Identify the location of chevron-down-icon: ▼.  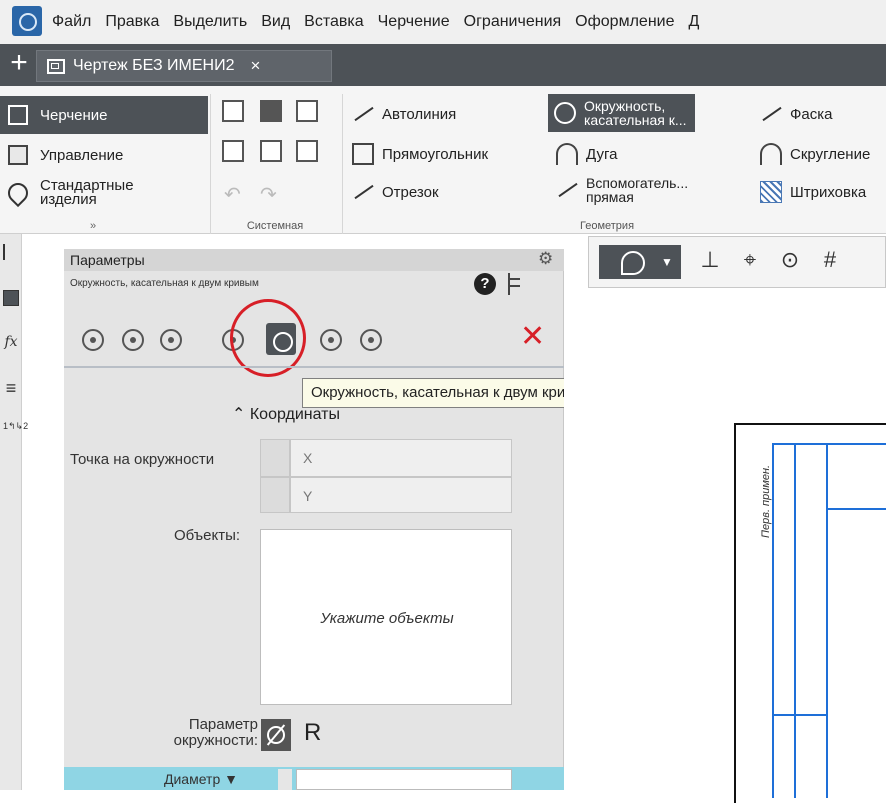
(667, 262).